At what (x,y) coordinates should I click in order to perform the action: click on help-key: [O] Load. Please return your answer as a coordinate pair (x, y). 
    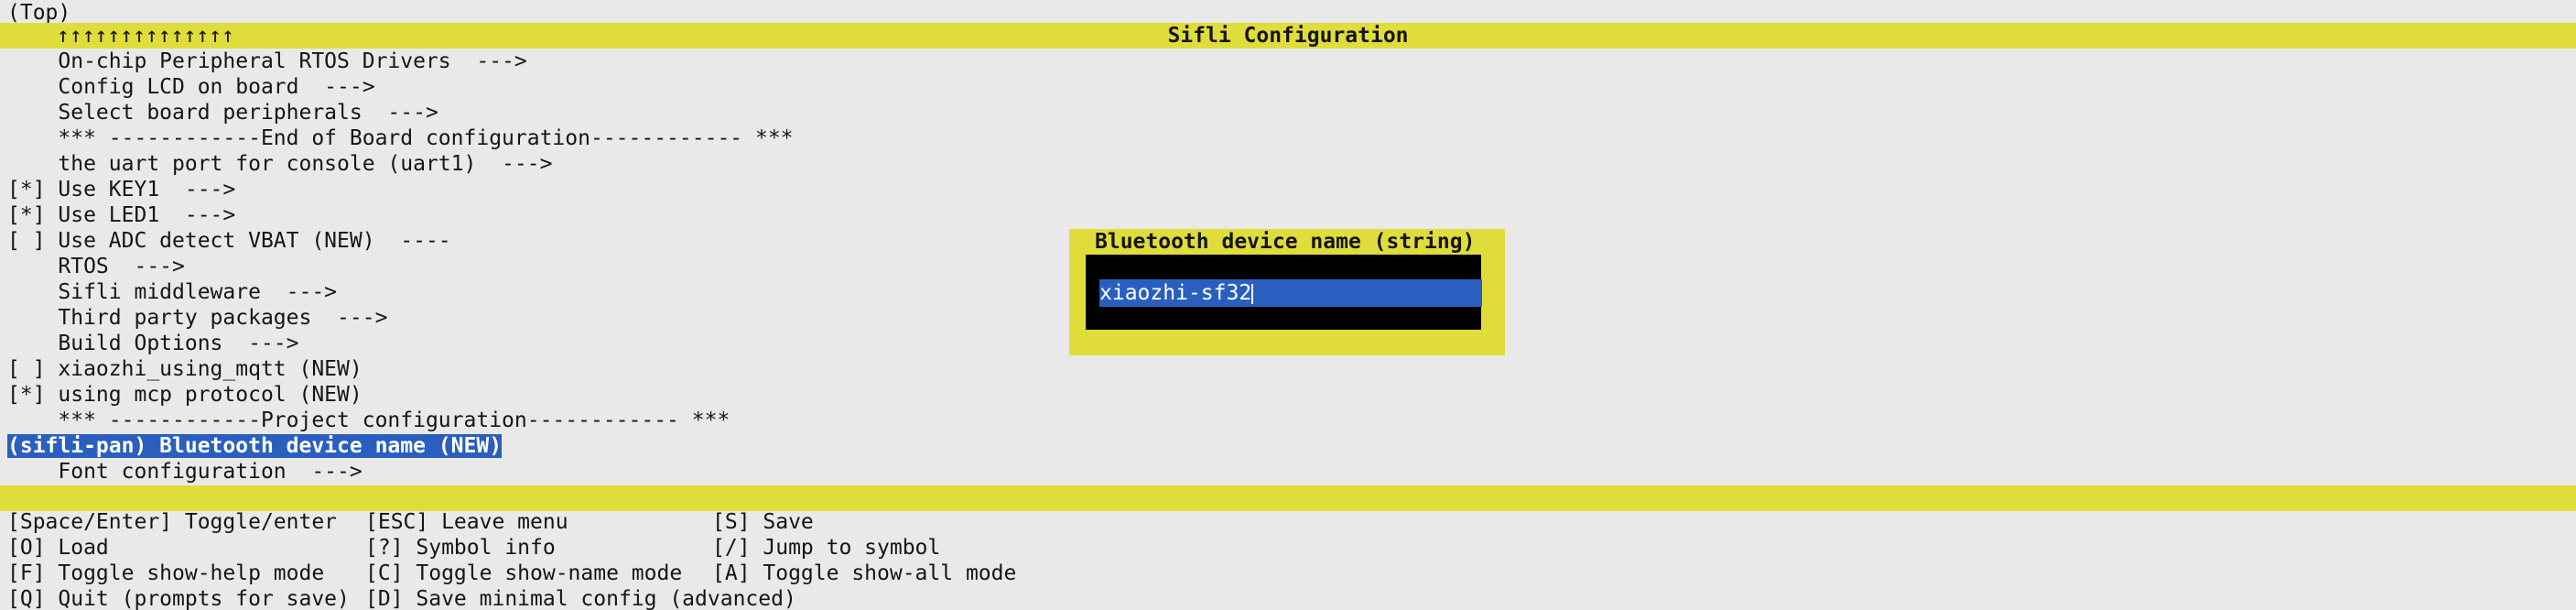
    Looking at the image, I should click on (58, 548).